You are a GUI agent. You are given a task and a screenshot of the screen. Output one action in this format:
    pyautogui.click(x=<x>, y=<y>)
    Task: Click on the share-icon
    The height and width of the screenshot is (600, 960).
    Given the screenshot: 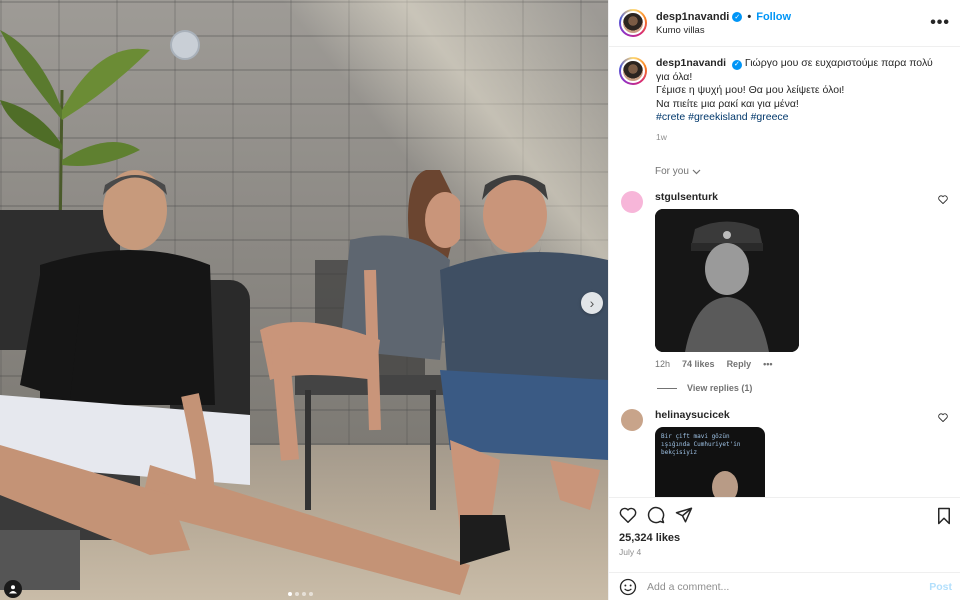 What is the action you would take?
    pyautogui.click(x=684, y=515)
    